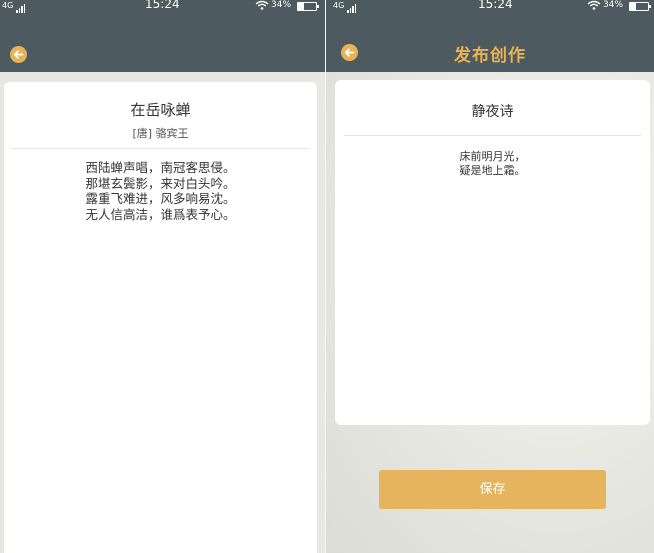 The height and width of the screenshot is (553, 654). What do you see at coordinates (160, 167) in the screenshot?
I see `poem-line: 西陆蝉声唱，南冠客思侵。` at bounding box center [160, 167].